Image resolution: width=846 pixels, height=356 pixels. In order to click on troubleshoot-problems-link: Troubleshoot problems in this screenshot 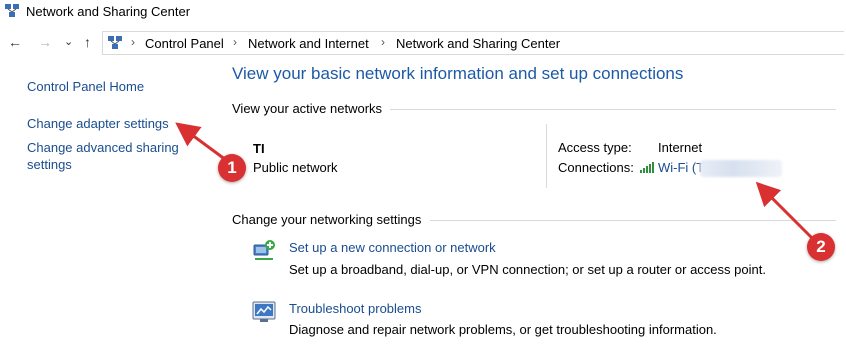, I will do `click(355, 308)`.